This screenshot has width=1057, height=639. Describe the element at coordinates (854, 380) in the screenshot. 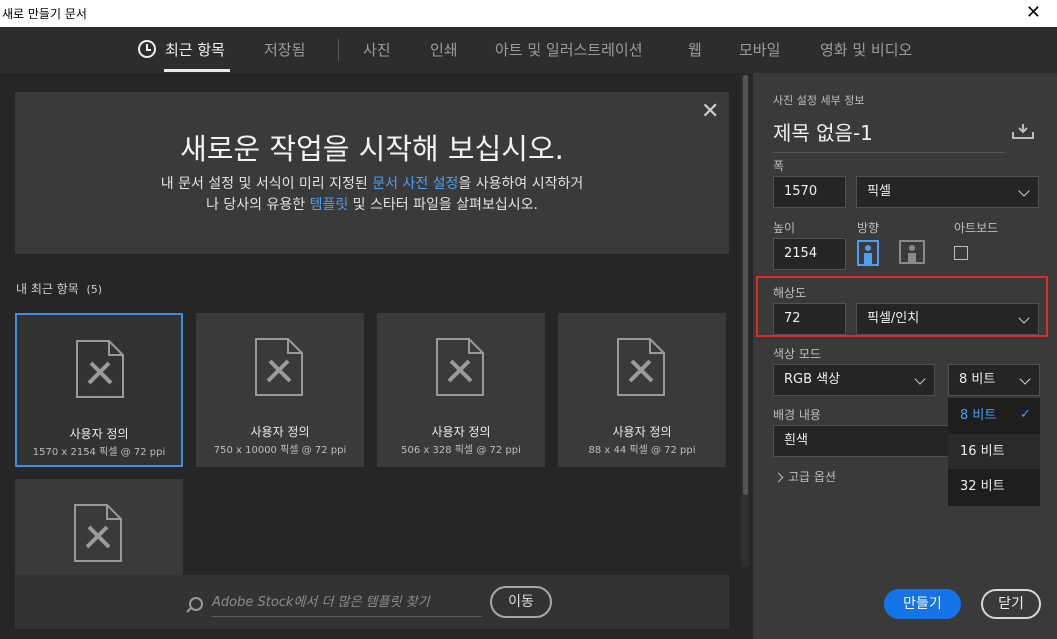

I see `color-mode-select: RGB 색상` at that location.